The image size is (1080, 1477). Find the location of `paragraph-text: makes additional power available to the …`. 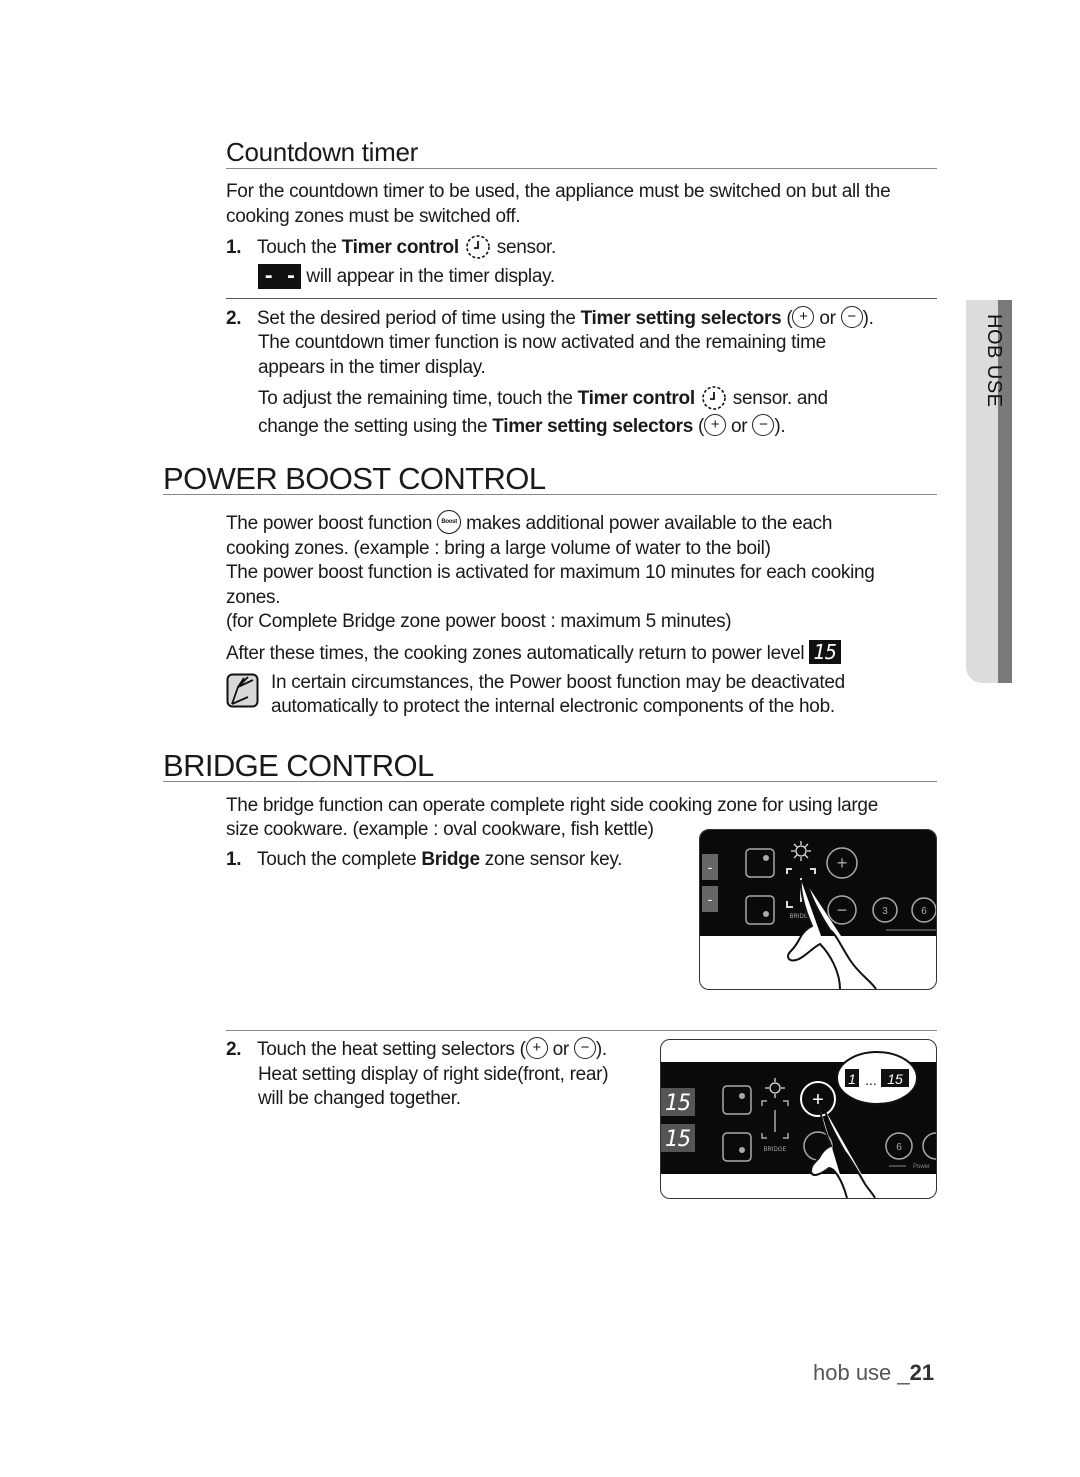

paragraph-text: makes additional power available to the … is located at coordinates (647, 524).